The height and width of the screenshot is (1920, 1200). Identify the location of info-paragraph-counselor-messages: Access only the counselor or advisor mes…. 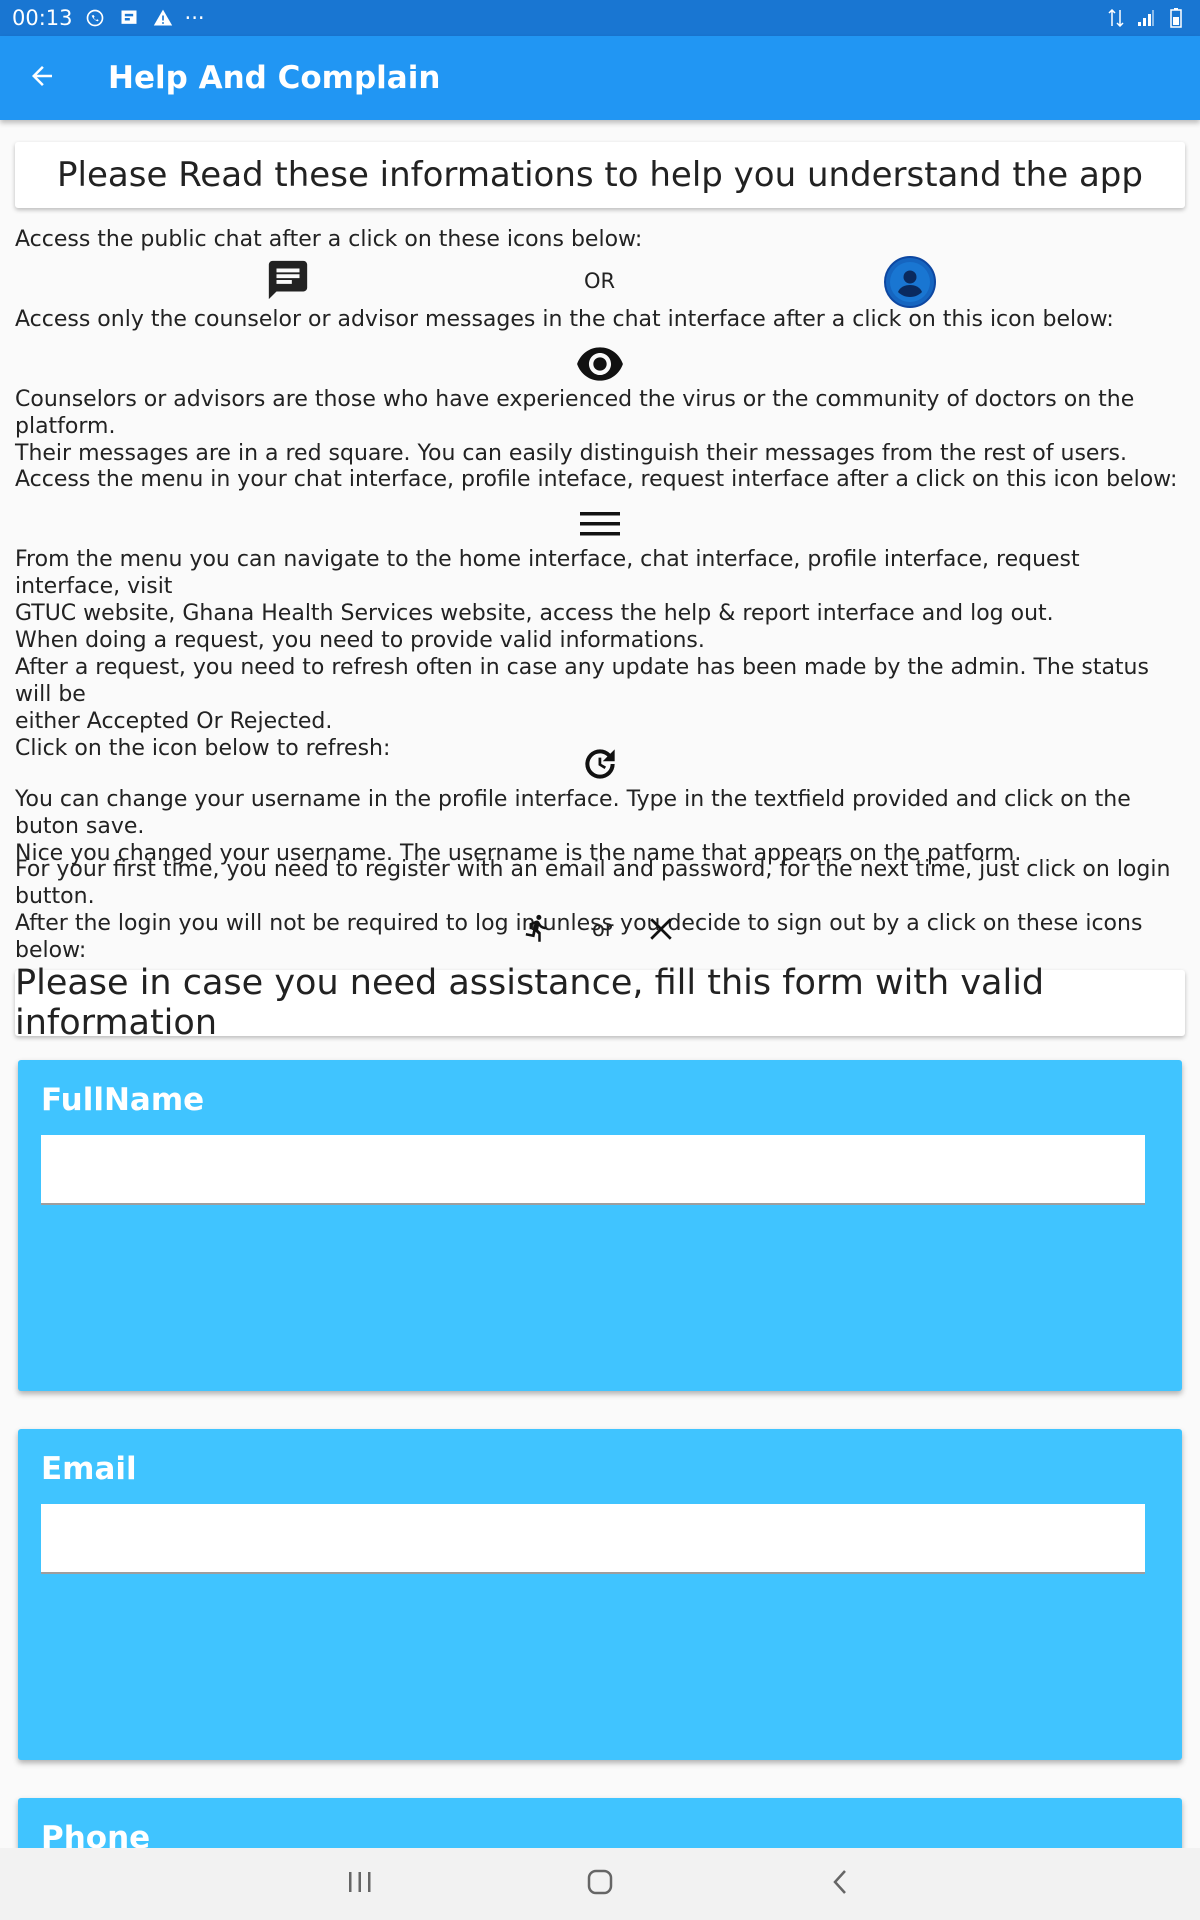
(564, 319).